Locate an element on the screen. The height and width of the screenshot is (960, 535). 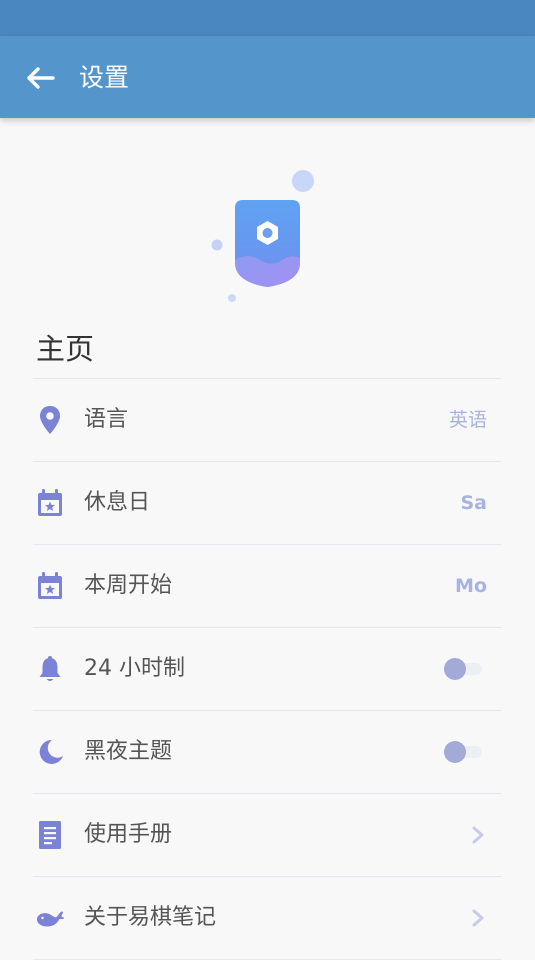
whale-icon is located at coordinates (50, 918).